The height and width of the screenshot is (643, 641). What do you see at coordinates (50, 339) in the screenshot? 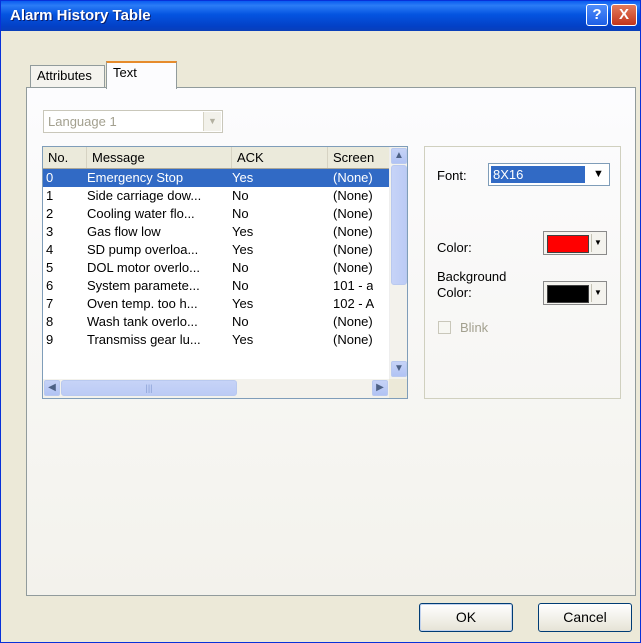
I see `table-cell-no: 9` at bounding box center [50, 339].